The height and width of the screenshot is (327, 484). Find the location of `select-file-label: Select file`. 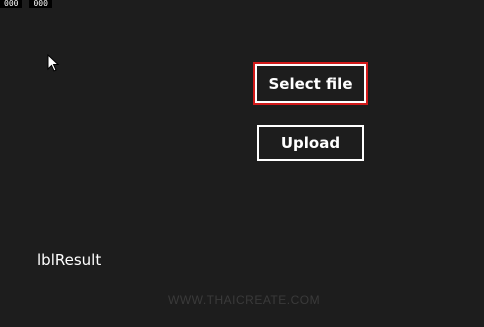

select-file-label: Select file is located at coordinates (310, 83).